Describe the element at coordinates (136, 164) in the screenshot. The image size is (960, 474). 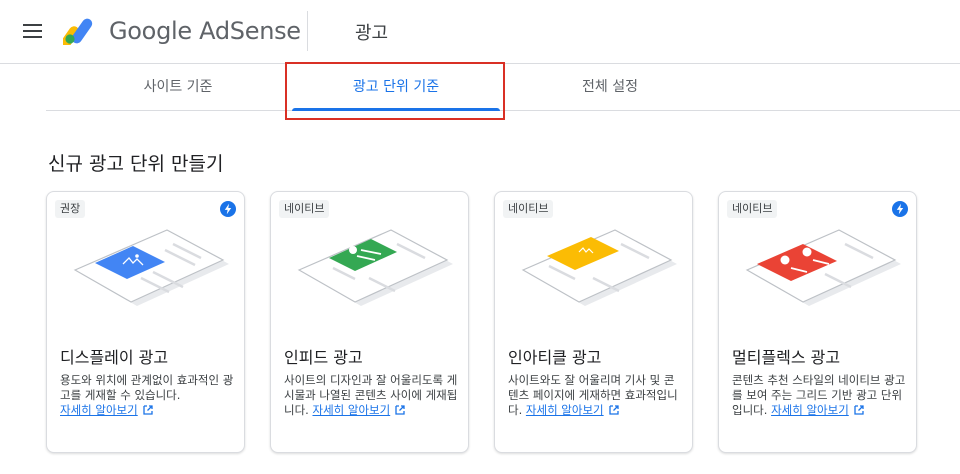
I see `section-title: 신규 광고 단위 만들기` at that location.